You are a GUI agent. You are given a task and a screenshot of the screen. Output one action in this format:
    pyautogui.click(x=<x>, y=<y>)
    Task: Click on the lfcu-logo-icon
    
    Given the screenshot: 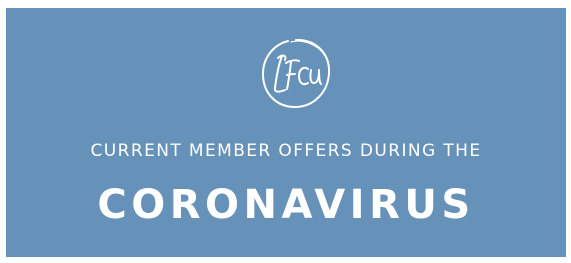 What is the action you would take?
    pyautogui.click(x=296, y=74)
    